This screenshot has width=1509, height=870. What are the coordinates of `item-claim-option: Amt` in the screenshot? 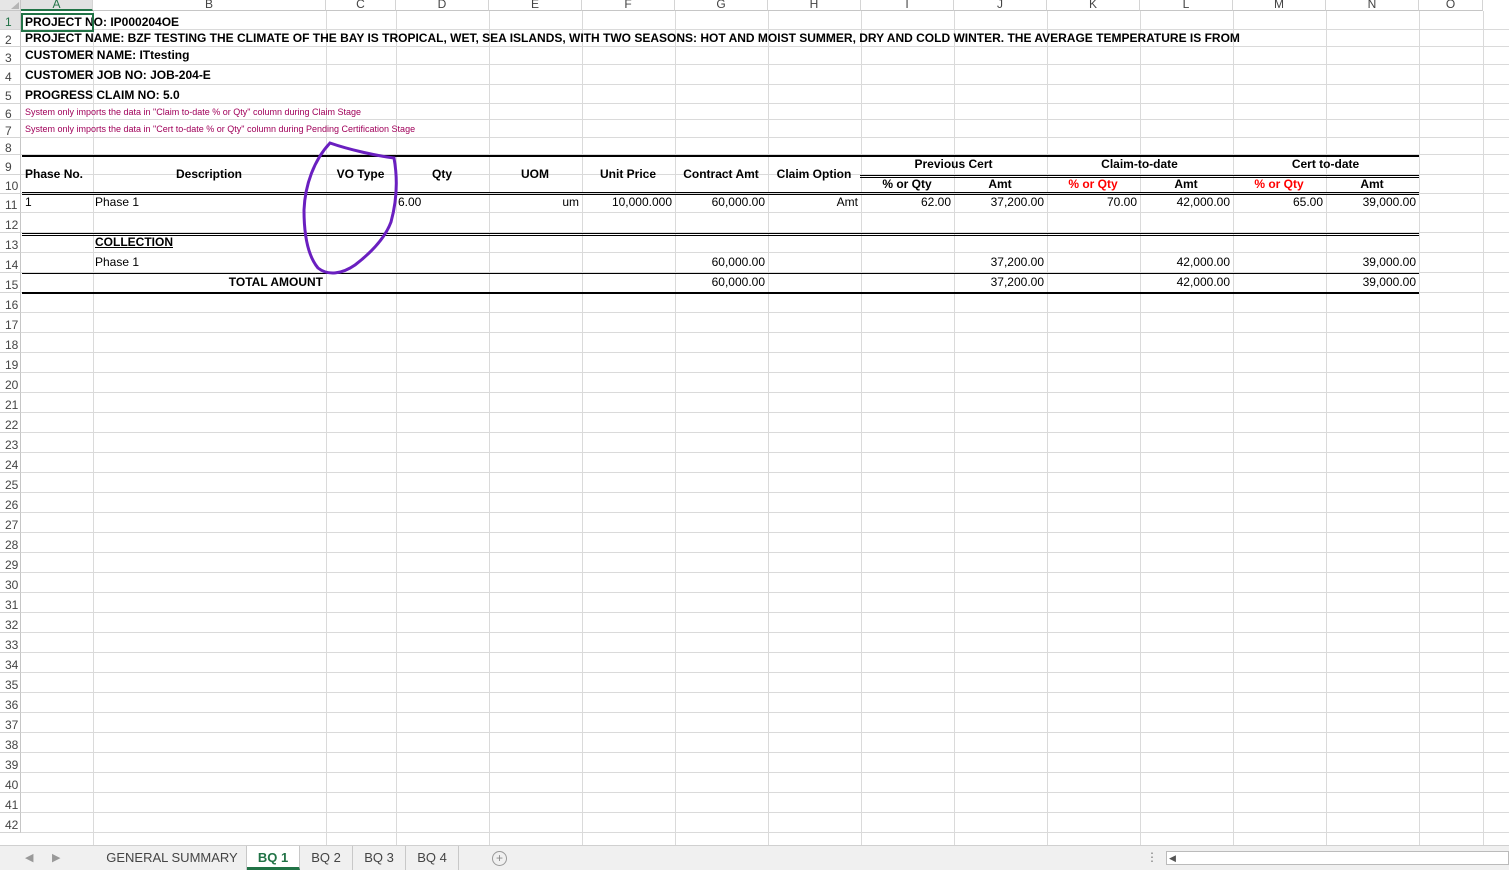 It's located at (813, 202).